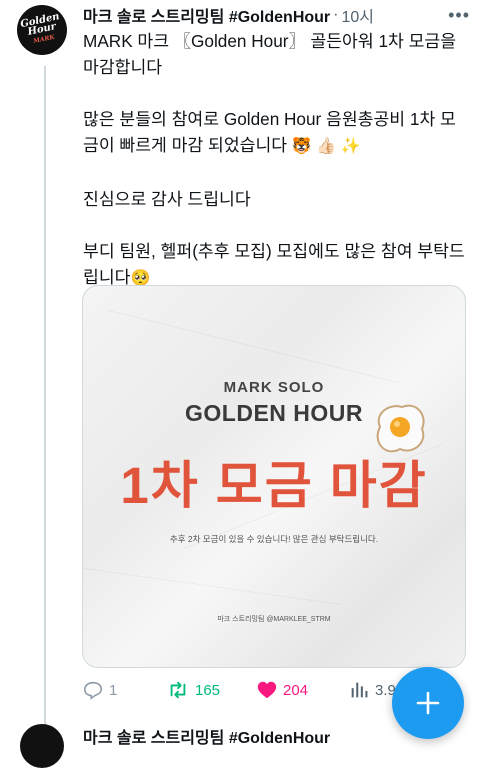 The width and height of the screenshot is (480, 768). What do you see at coordinates (274, 539) in the screenshot?
I see `image-subtext: 추후 2차 모금이 있을 수 있습니다! 많은 관심 부탁드립니다.` at bounding box center [274, 539].